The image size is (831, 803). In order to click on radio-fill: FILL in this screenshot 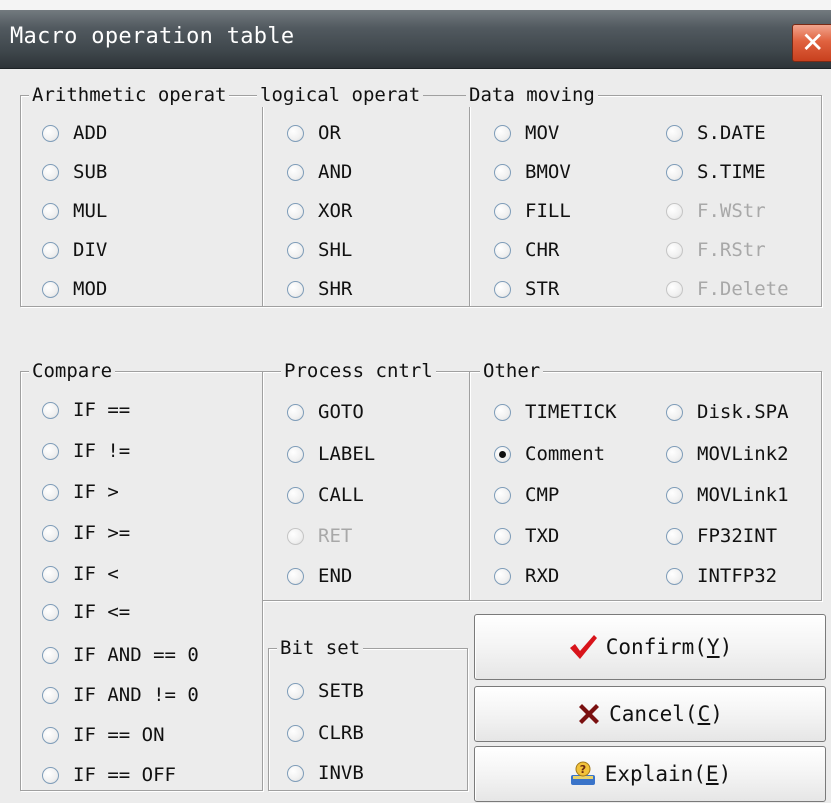, I will do `click(532, 211)`.